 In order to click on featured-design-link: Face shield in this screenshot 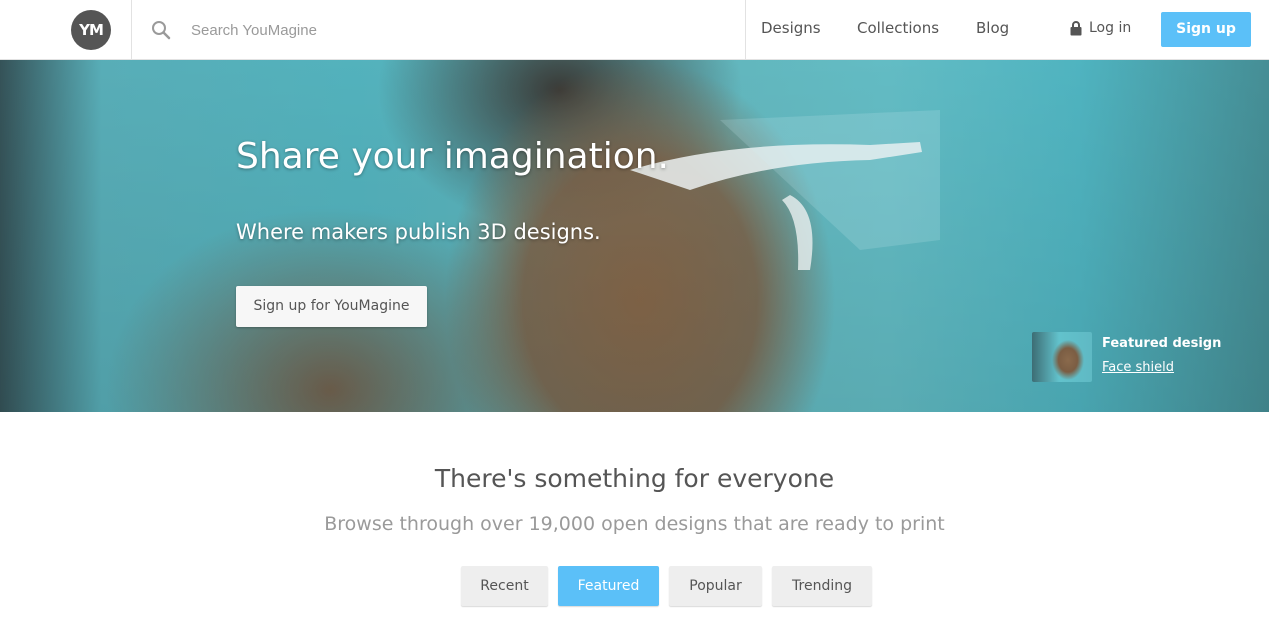, I will do `click(1138, 367)`.